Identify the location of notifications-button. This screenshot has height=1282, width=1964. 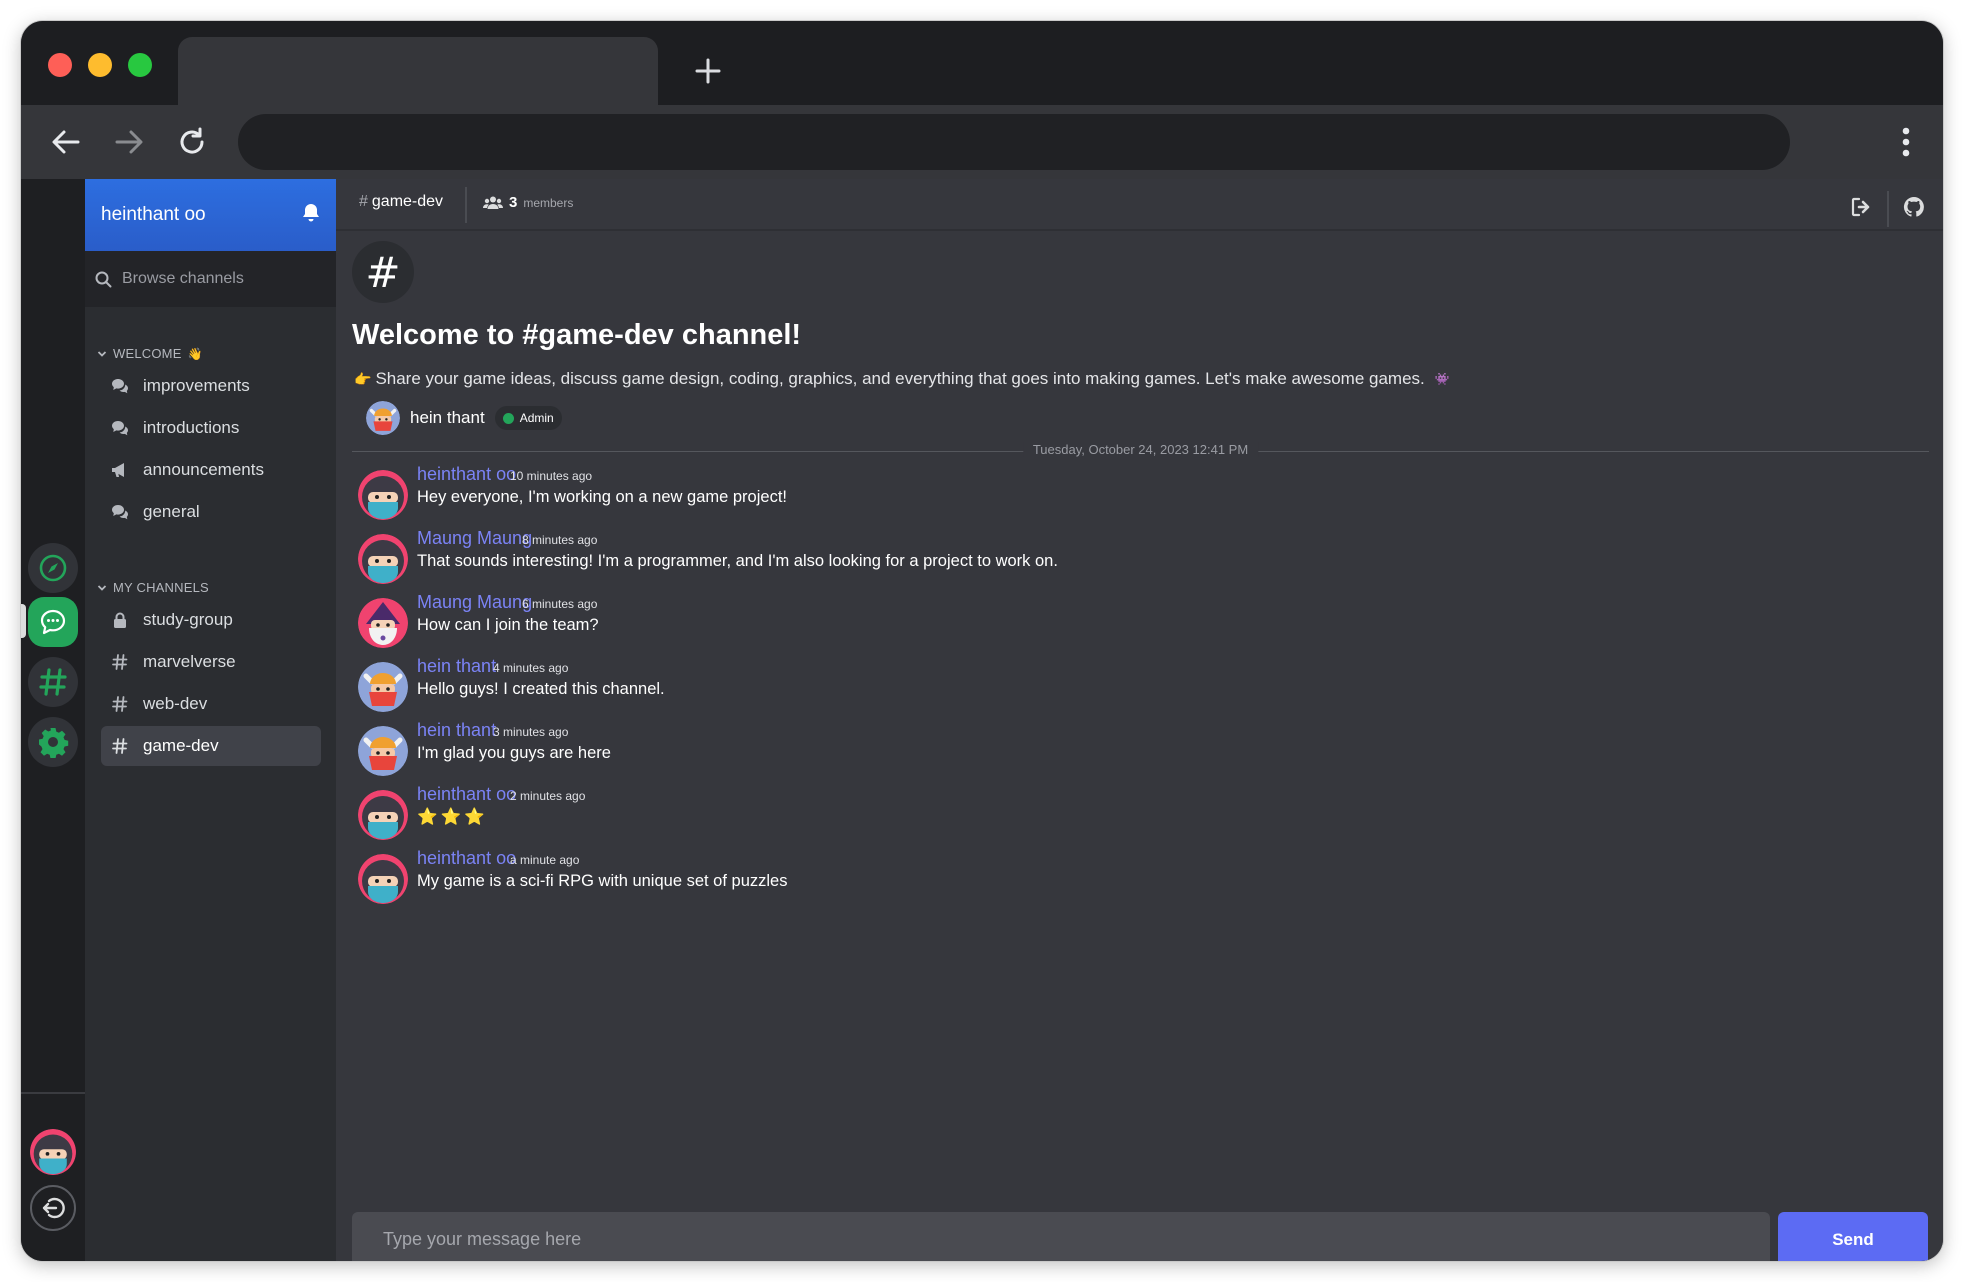
(311, 215).